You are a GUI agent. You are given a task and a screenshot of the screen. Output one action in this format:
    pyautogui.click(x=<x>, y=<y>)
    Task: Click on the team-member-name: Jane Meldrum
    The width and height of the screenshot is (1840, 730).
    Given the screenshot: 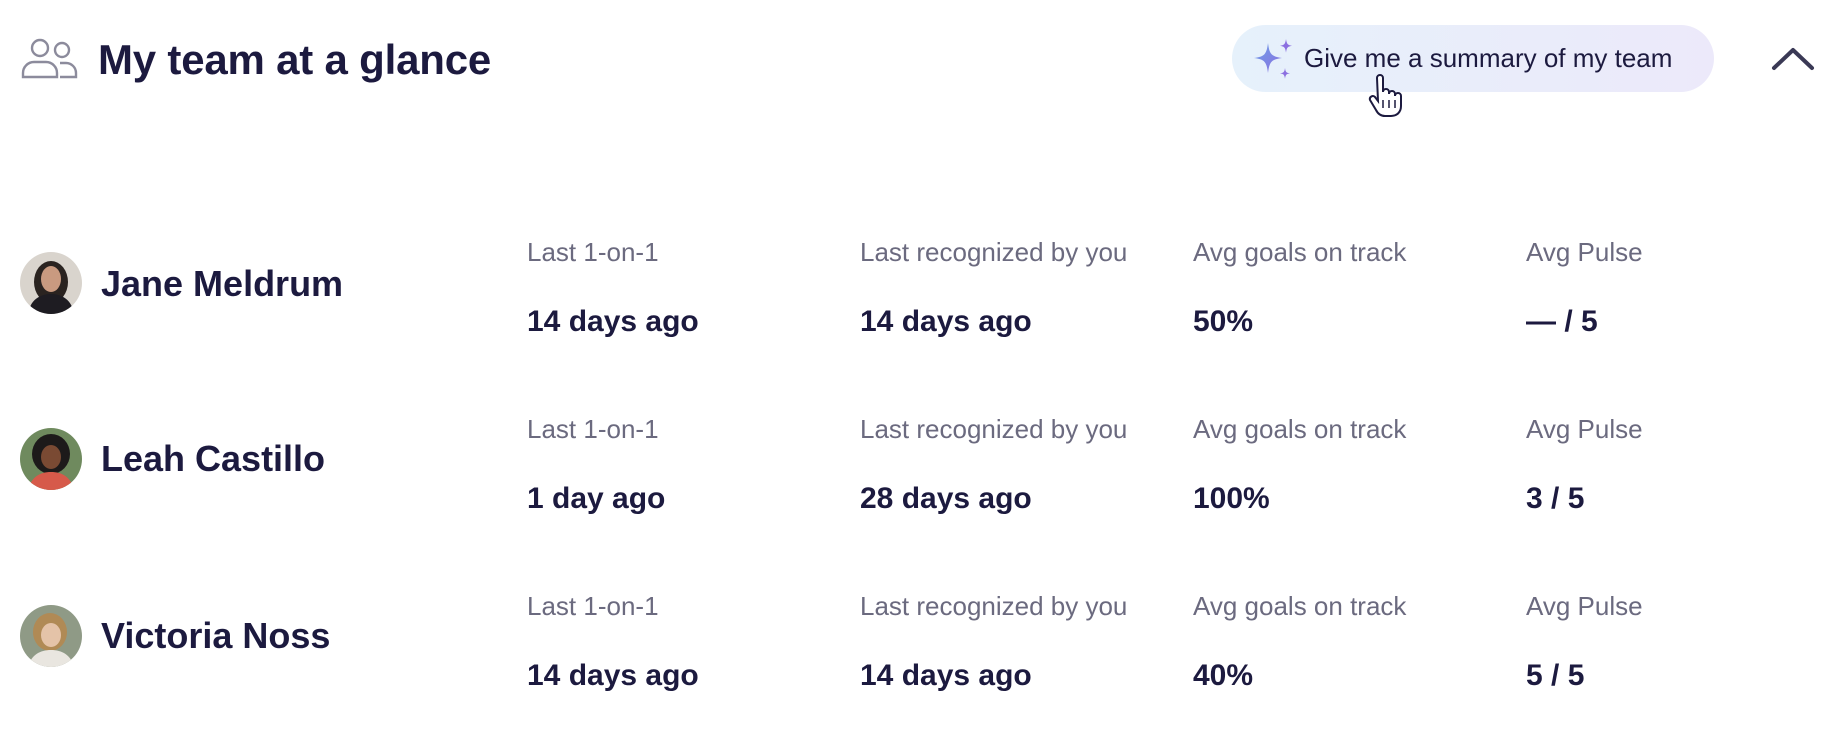 What is the action you would take?
    pyautogui.click(x=222, y=284)
    